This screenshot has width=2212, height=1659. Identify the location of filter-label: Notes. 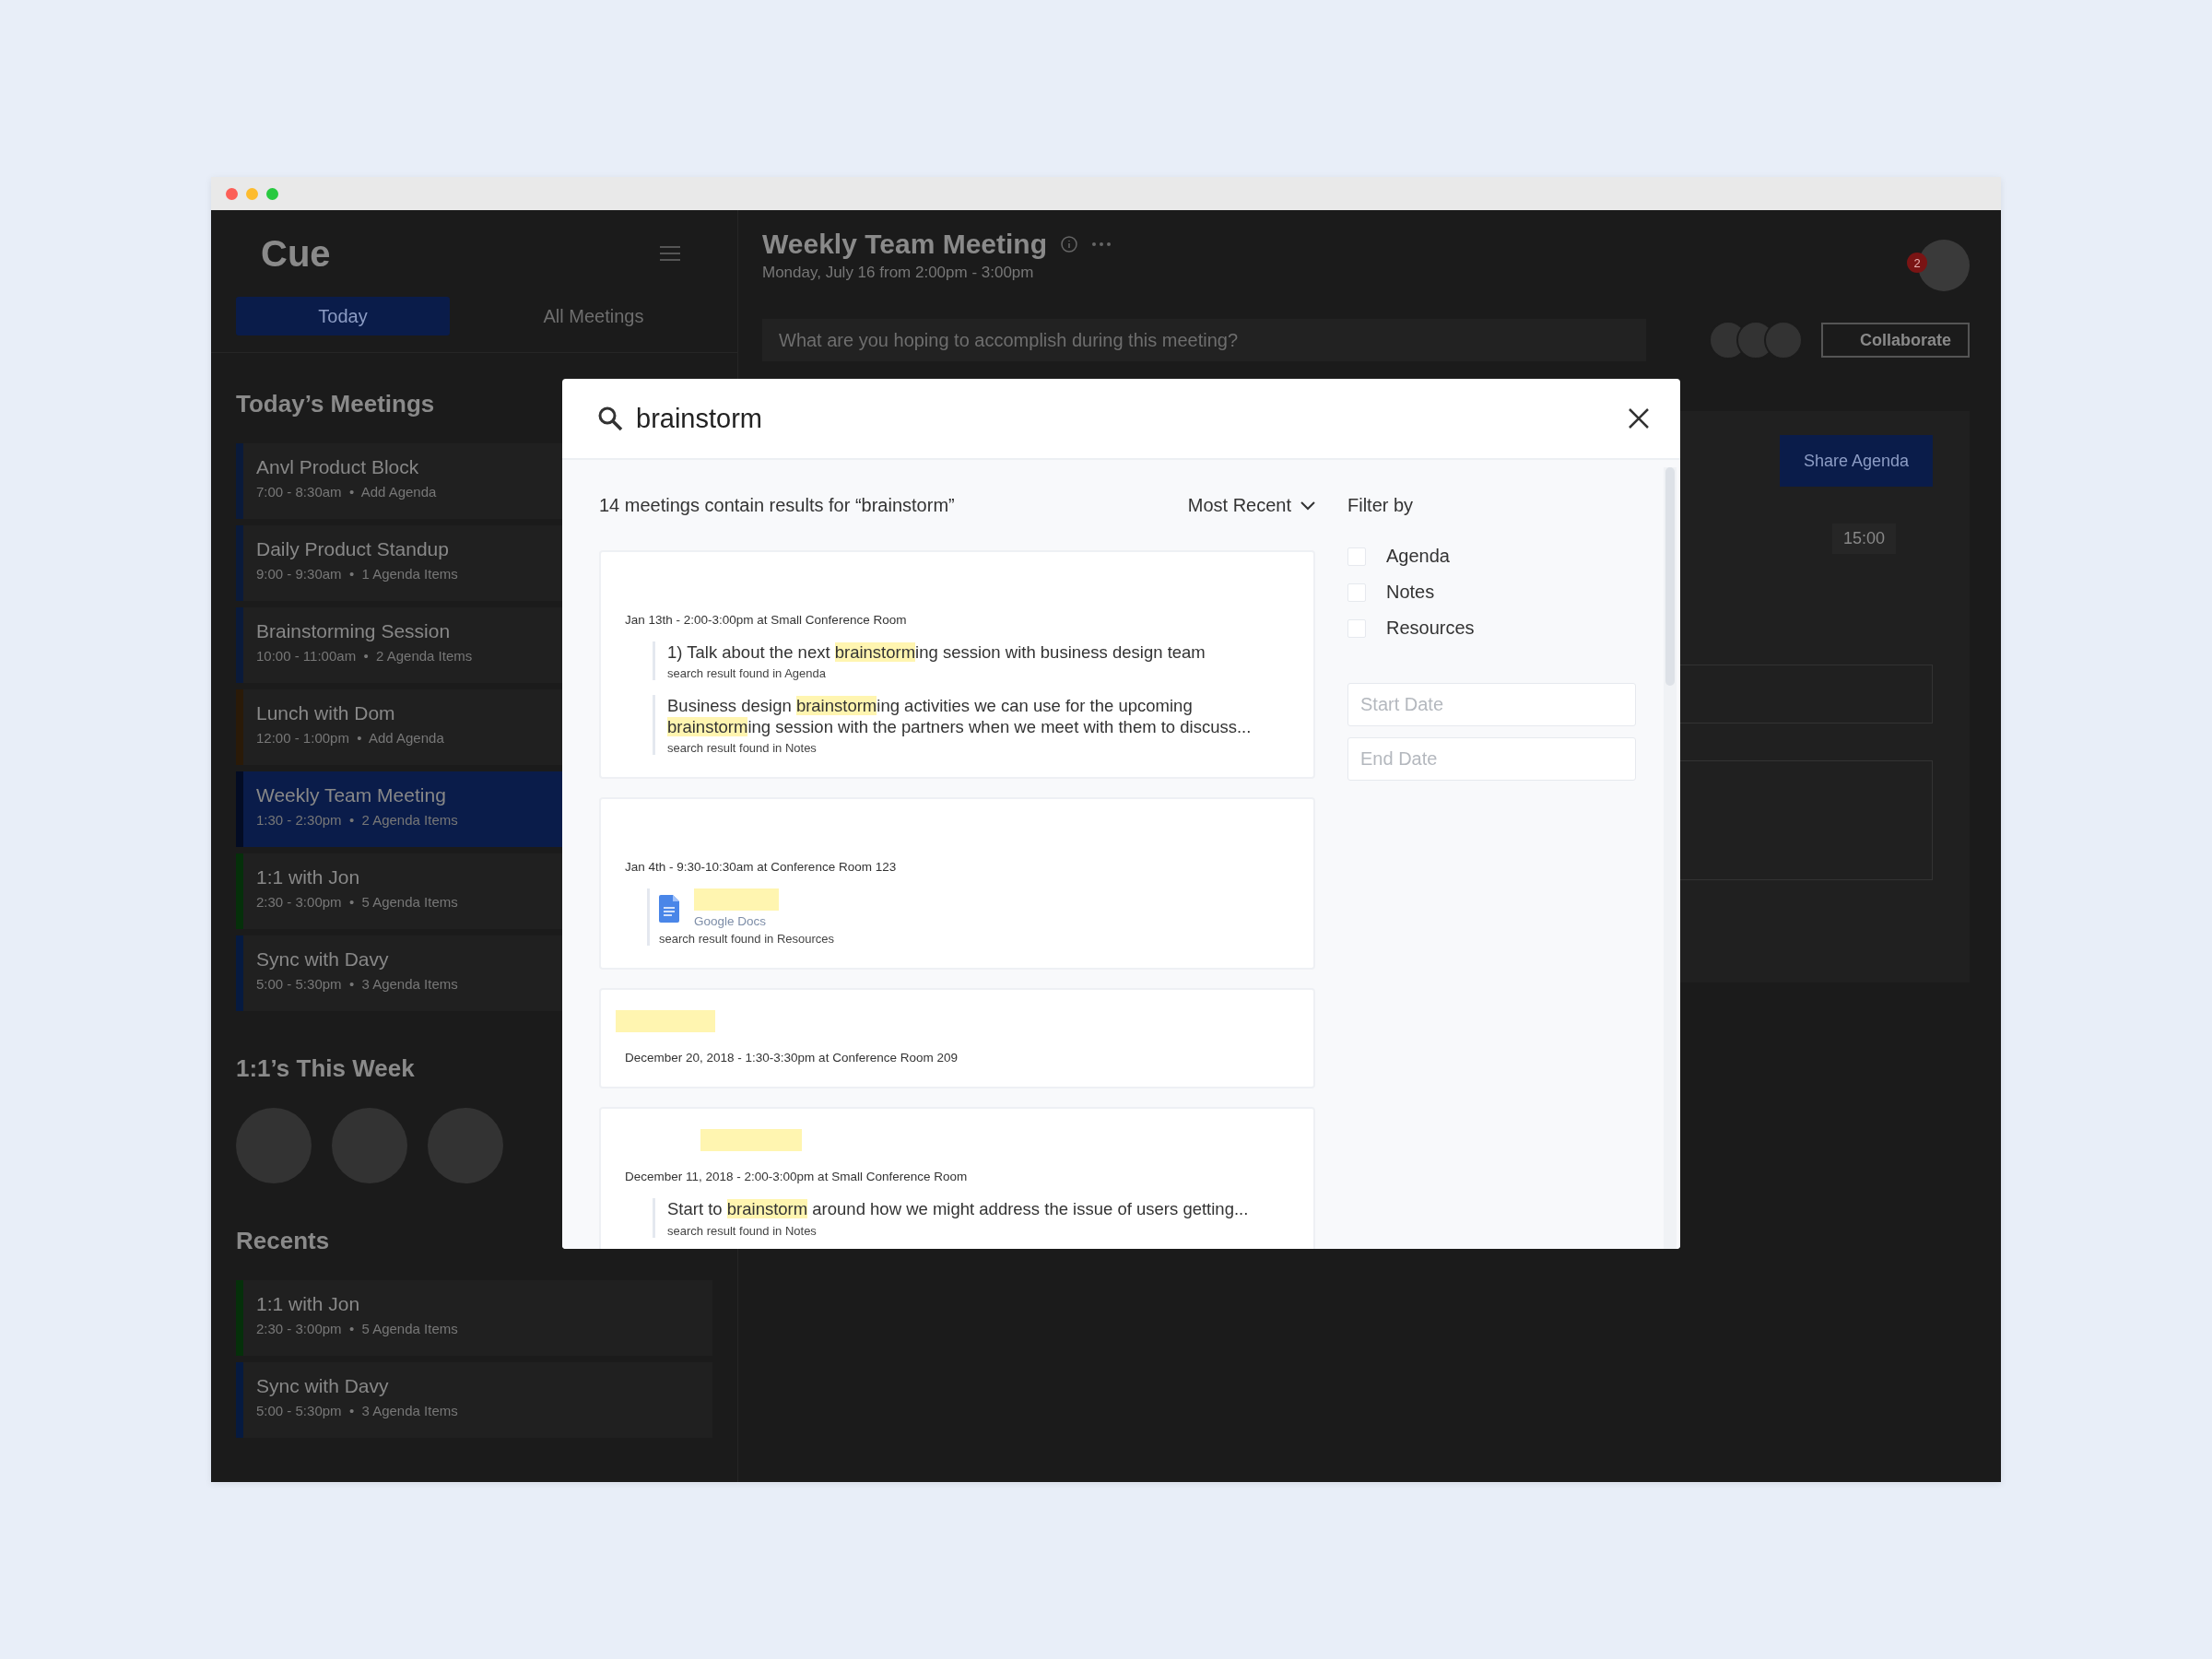
(1410, 592).